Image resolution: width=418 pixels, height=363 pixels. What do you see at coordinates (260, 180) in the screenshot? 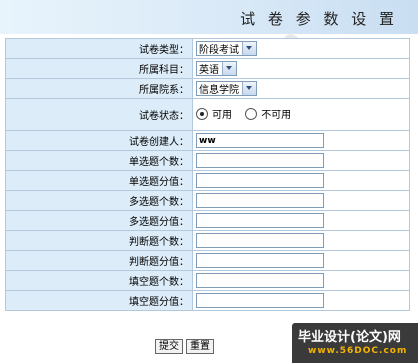
I see `single-score-input` at bounding box center [260, 180].